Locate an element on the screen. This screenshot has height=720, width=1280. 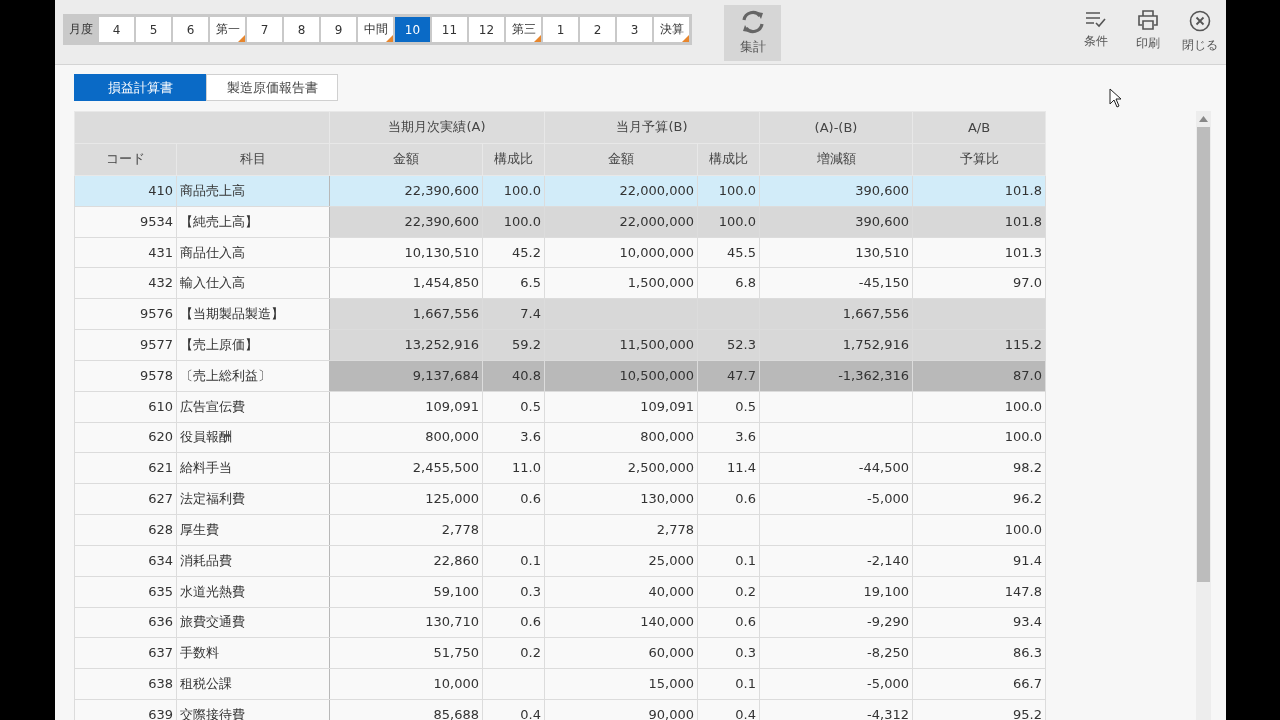
table-row: 432 輸入仕入高 1,454,850 6.5 1,500,000 6.8 -45,150 97.0 is located at coordinates (560, 283).